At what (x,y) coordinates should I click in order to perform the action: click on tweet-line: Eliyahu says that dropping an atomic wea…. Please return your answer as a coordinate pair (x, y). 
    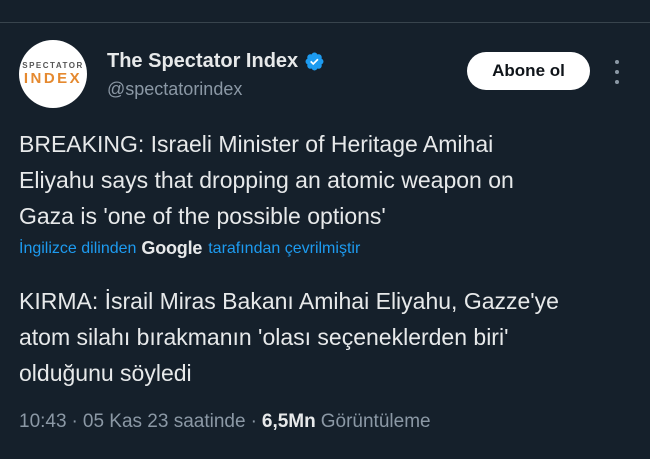
    Looking at the image, I should click on (266, 180).